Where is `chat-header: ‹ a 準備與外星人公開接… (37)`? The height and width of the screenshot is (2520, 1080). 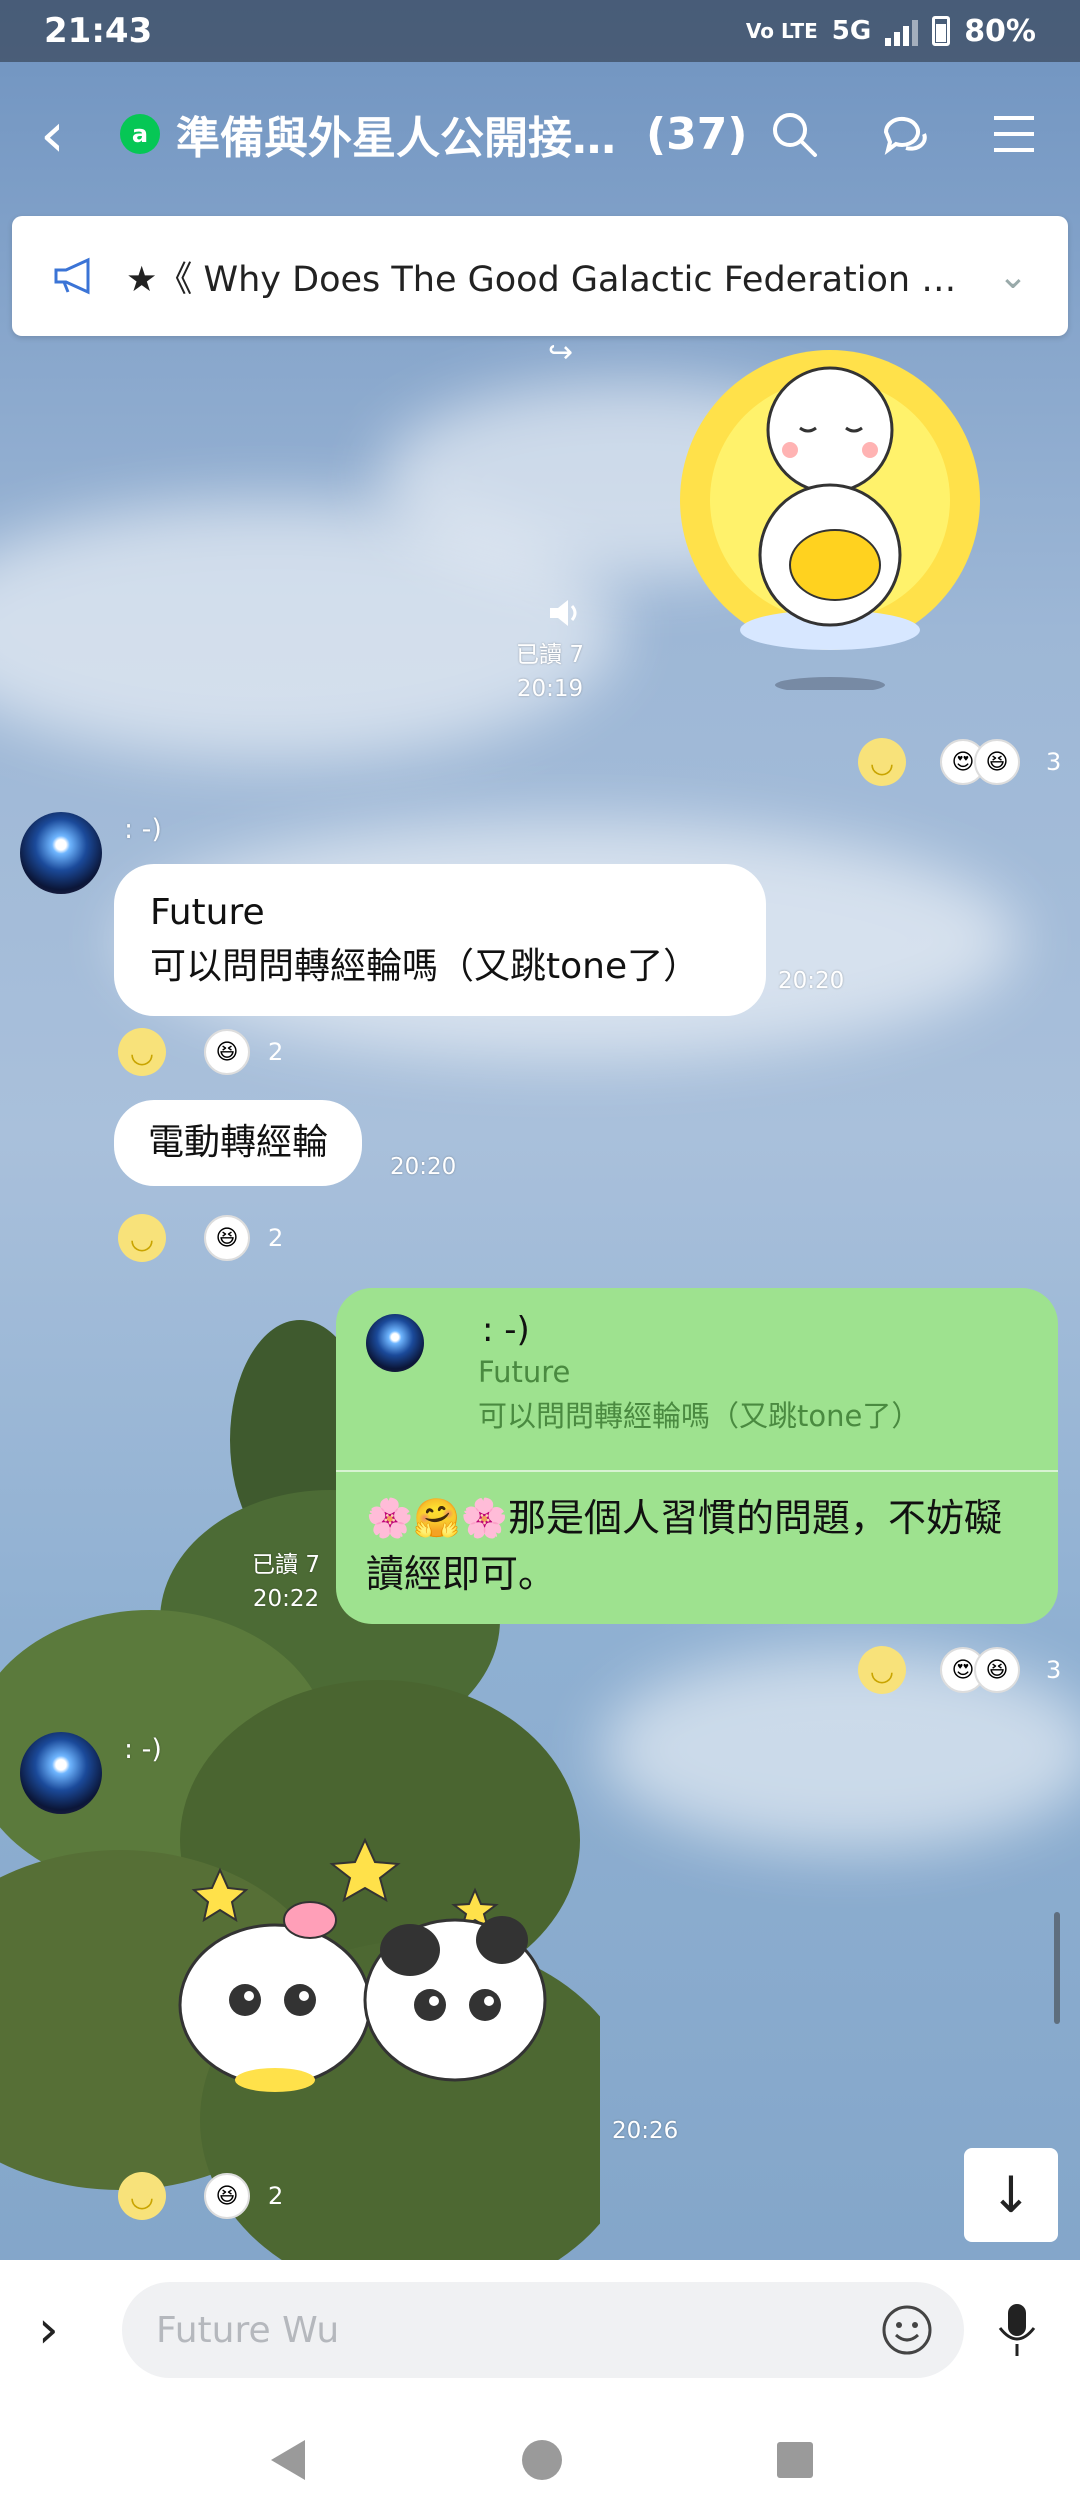 chat-header: ‹ a 準備與外星人公開接… (37) is located at coordinates (540, 134).